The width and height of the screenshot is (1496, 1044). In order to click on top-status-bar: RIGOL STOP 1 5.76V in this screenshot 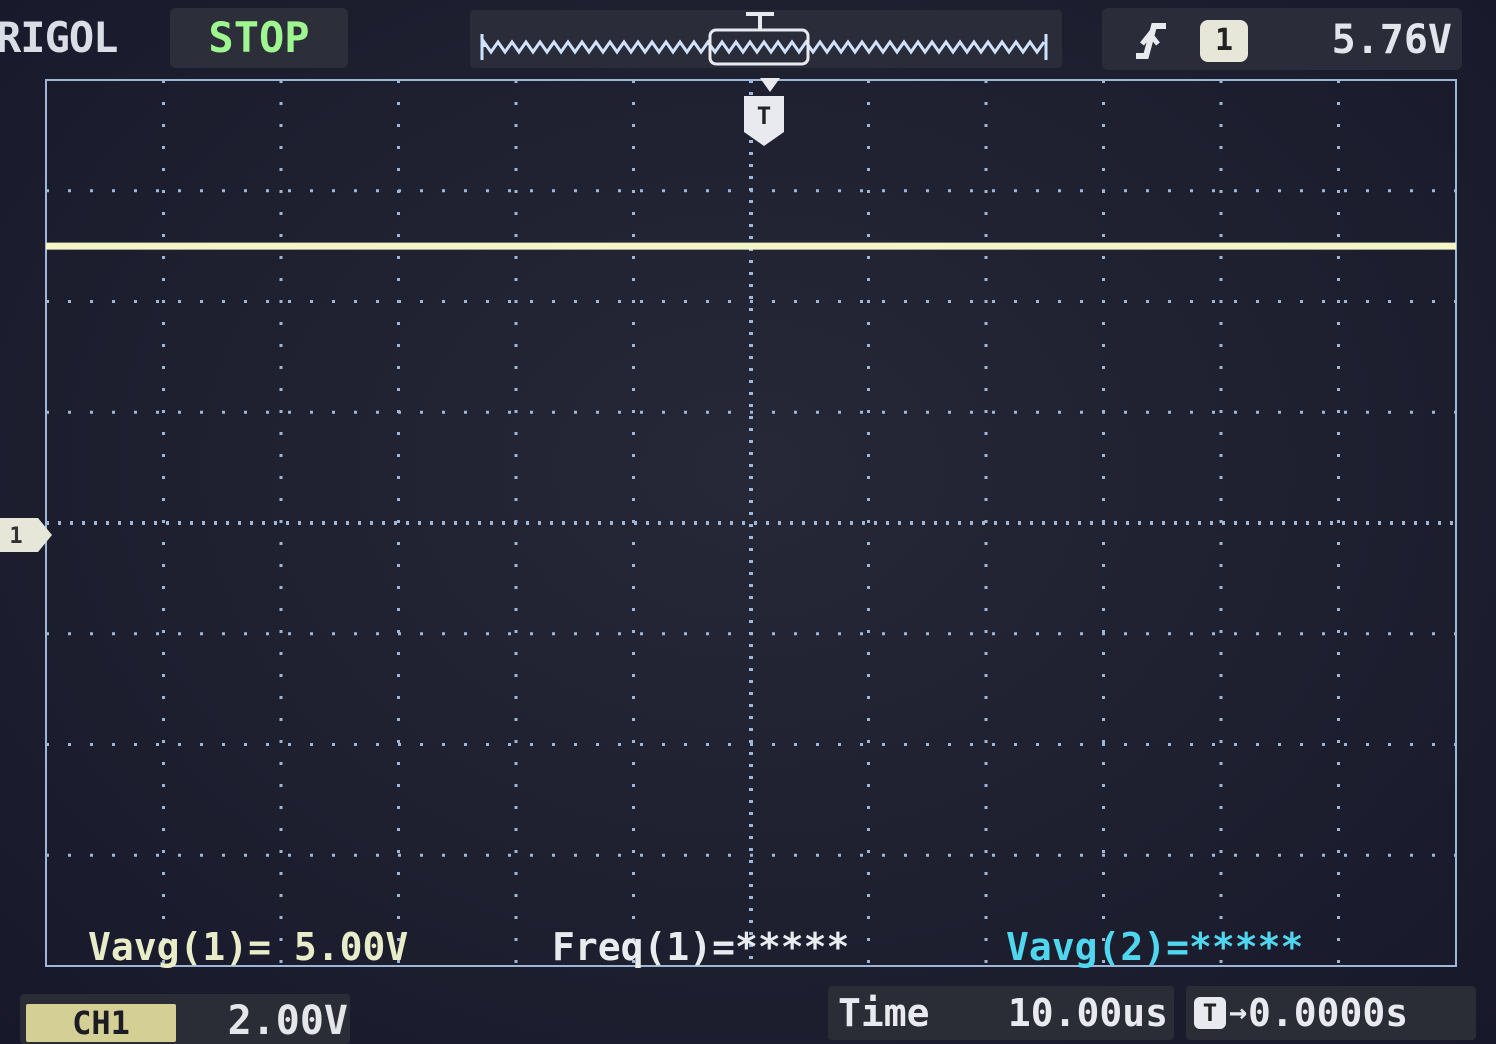, I will do `click(748, 37)`.